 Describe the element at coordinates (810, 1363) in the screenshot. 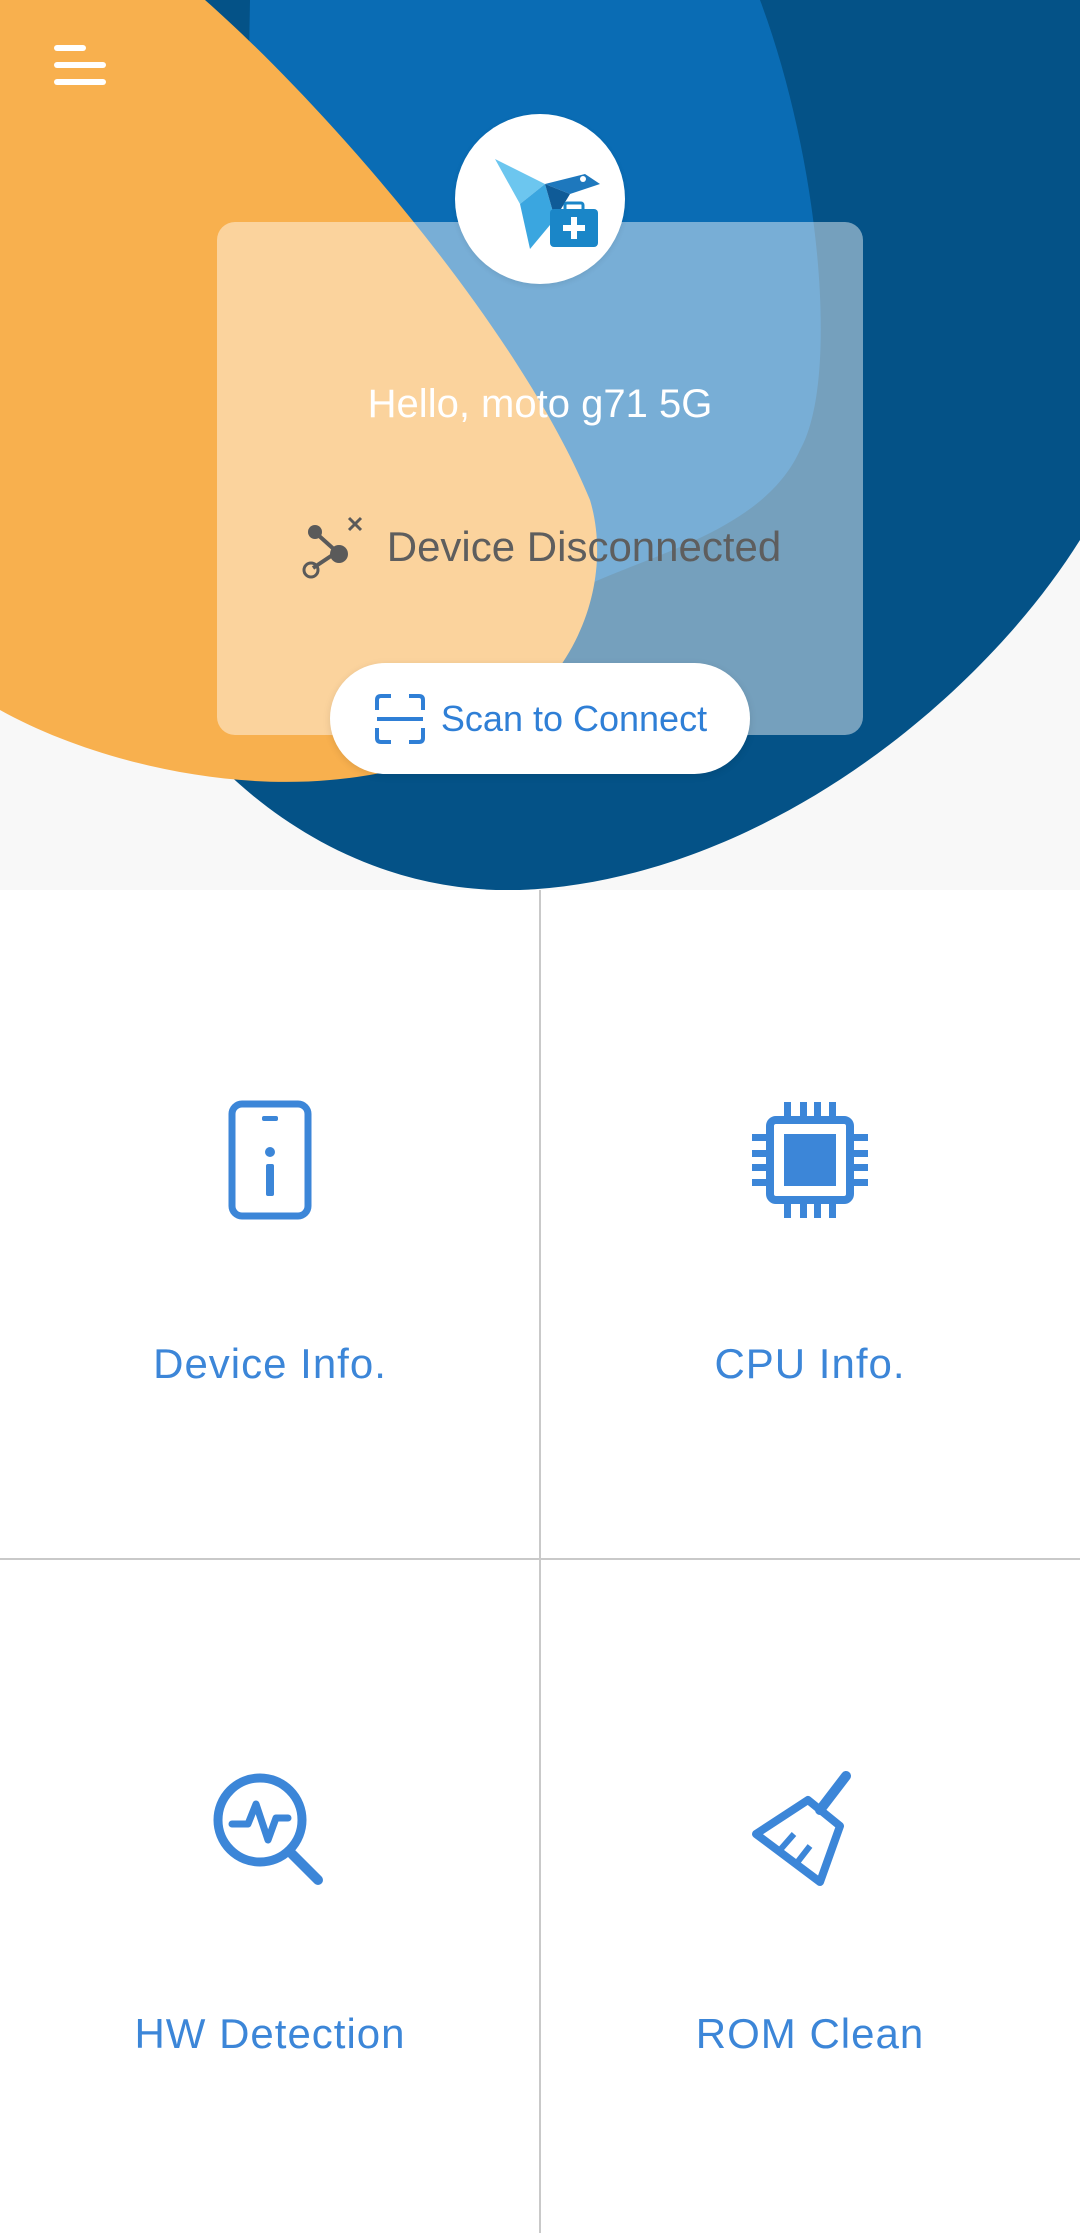

I see `tile-label: CPU Info.` at that location.